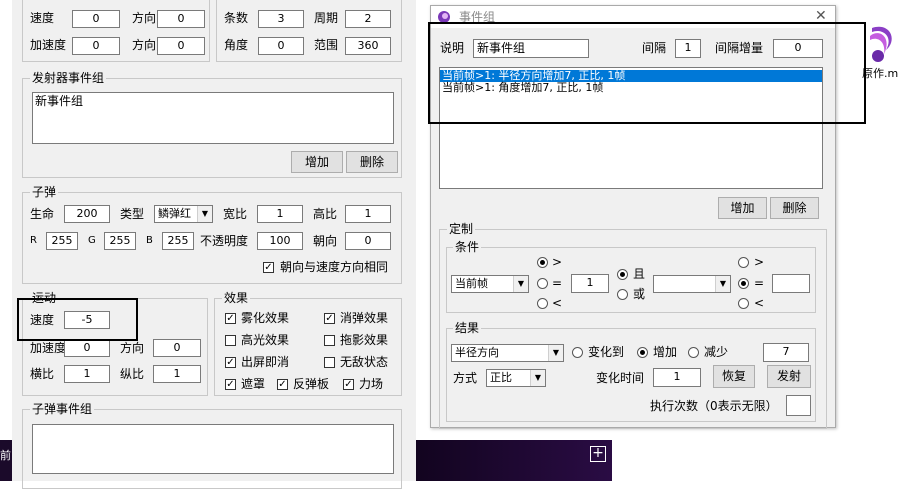 Image resolution: width=898 pixels, height=489 pixels. I want to click on top-accel-dir-field: 0, so click(181, 46).